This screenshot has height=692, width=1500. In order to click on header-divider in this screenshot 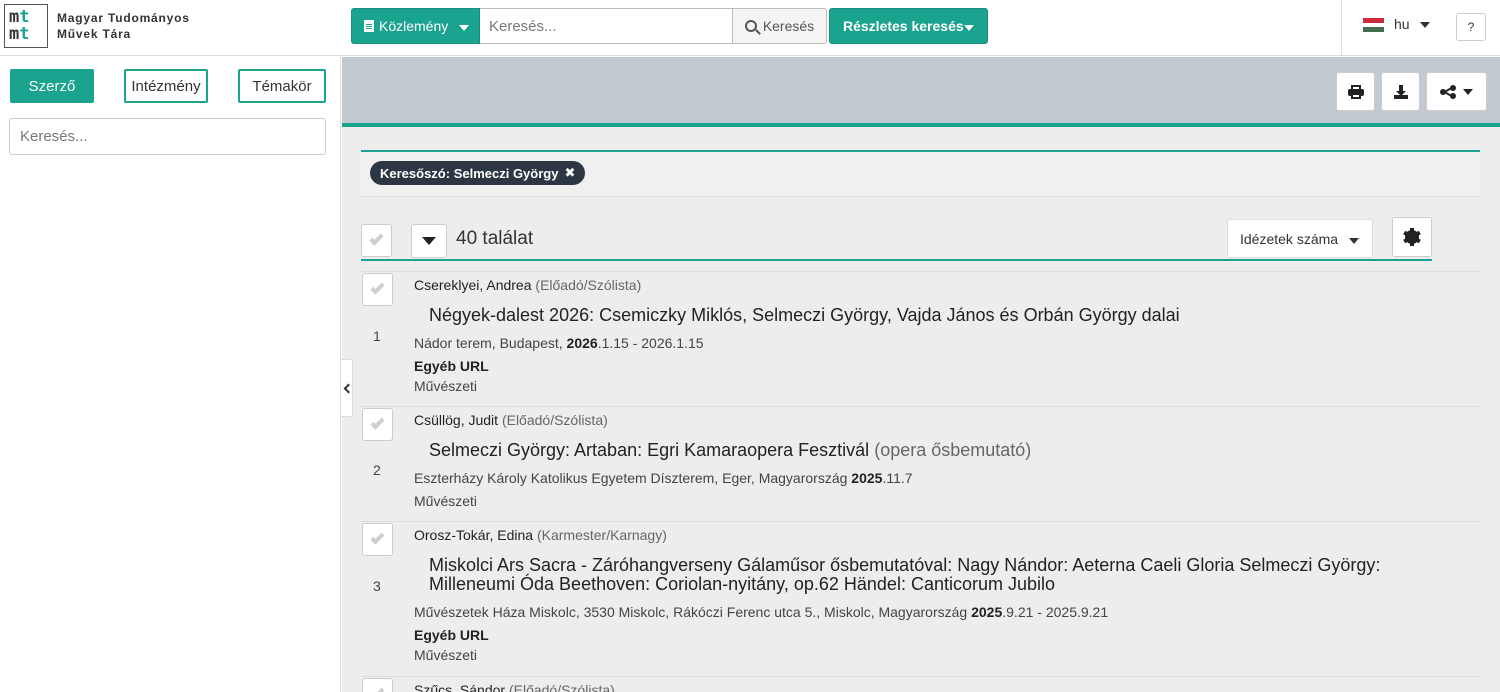, I will do `click(1341, 28)`.